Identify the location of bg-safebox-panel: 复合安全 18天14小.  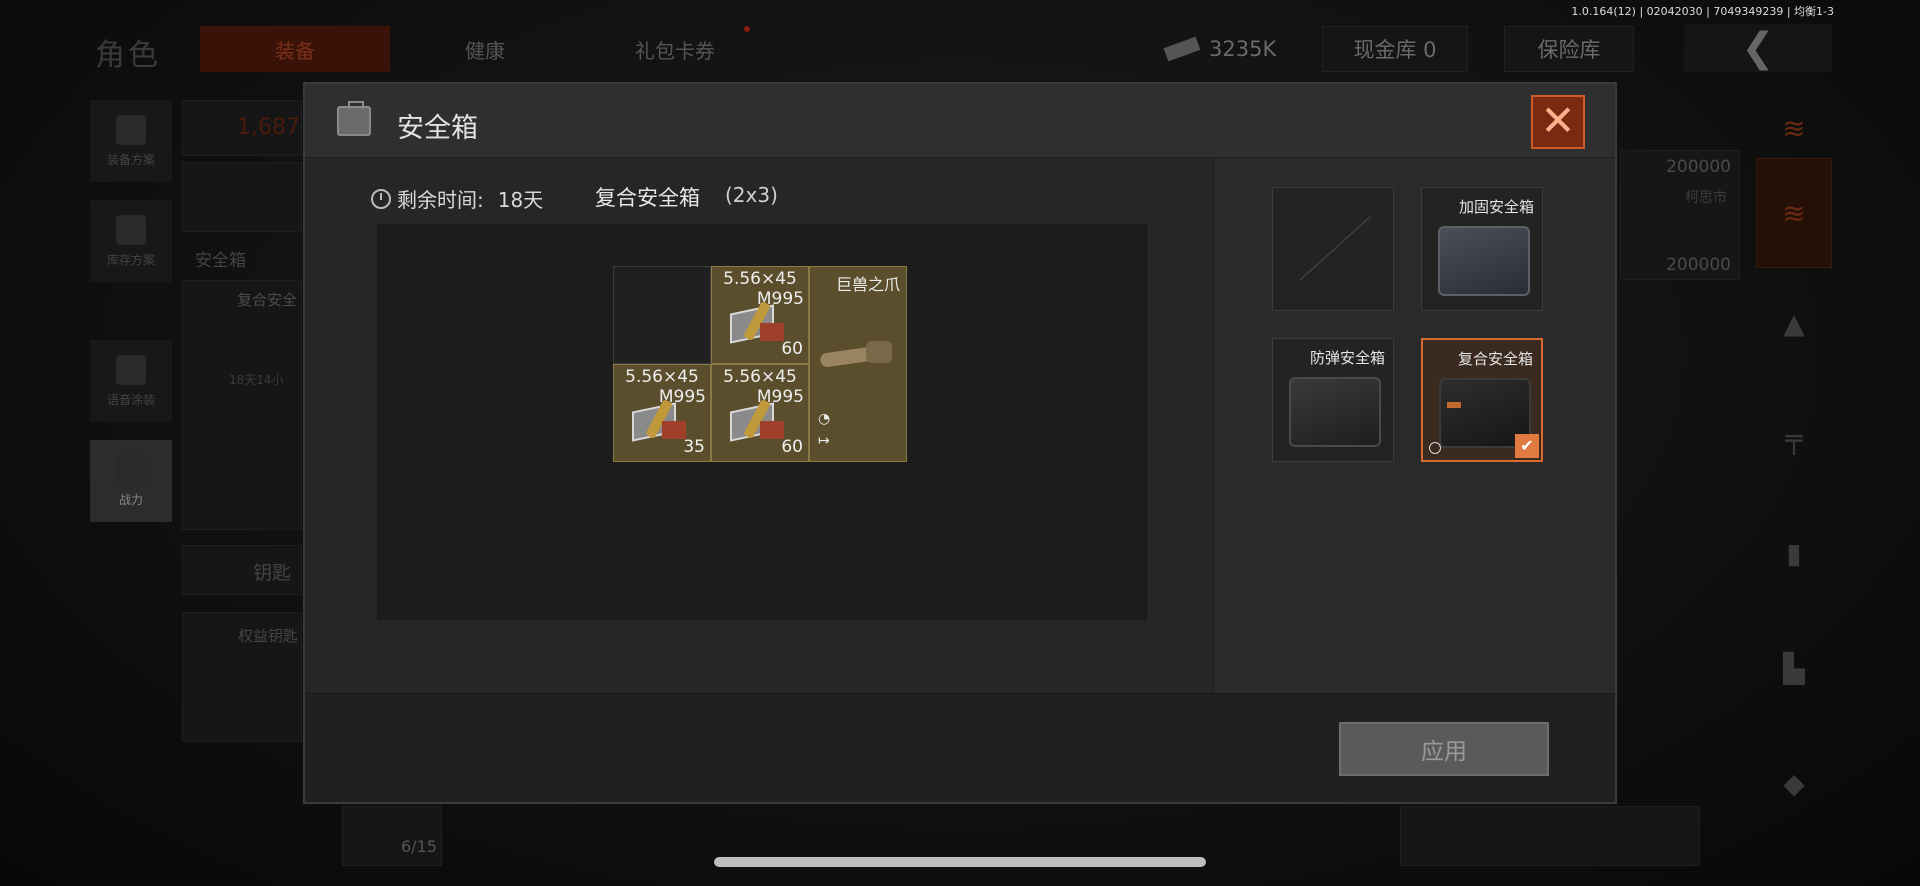
(242, 405).